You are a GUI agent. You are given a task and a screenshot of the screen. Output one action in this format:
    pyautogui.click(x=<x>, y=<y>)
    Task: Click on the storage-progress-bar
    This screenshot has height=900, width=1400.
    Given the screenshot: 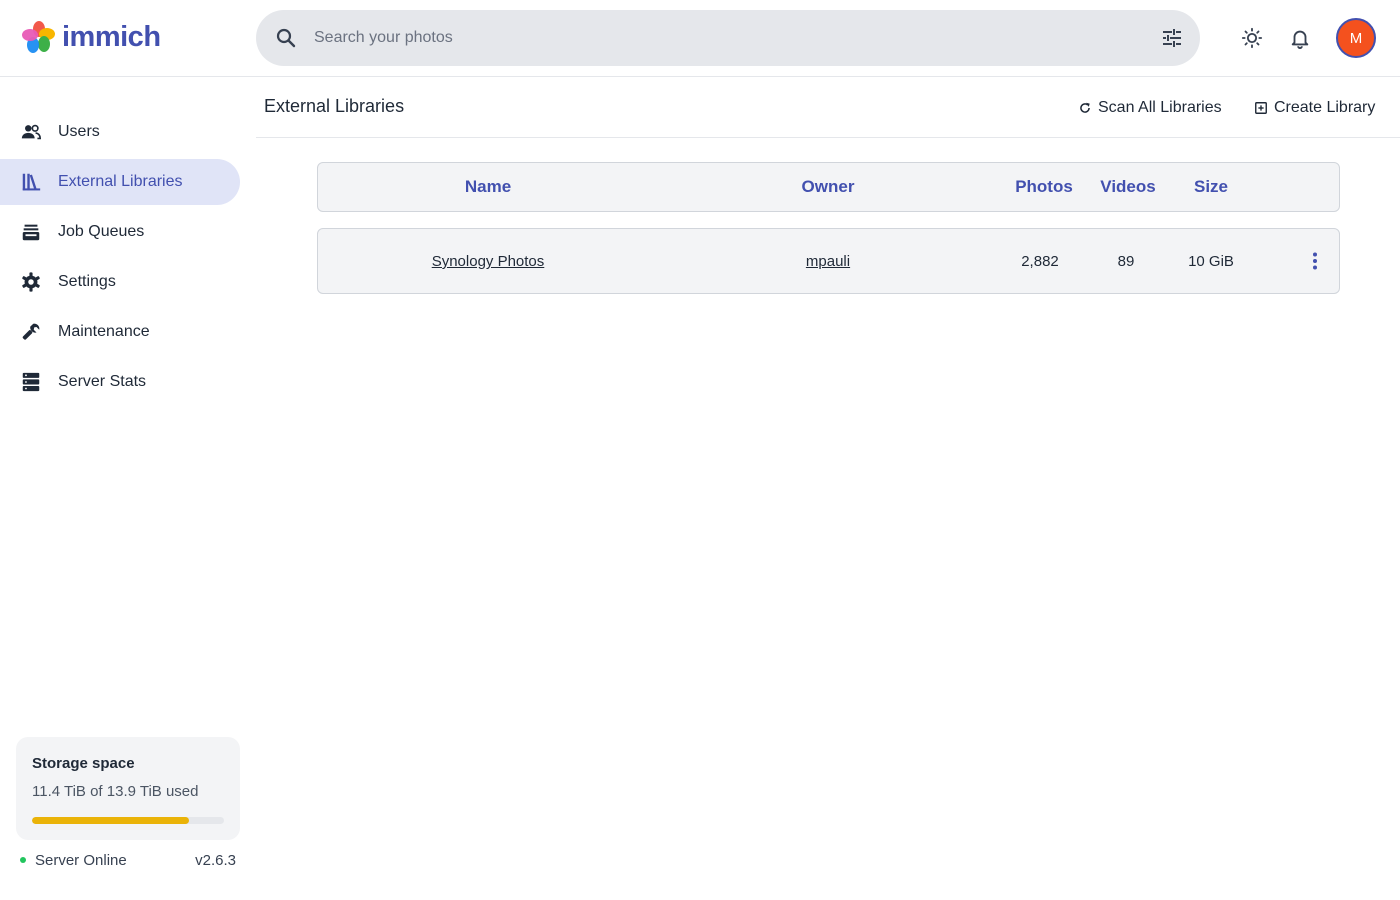 What is the action you would take?
    pyautogui.click(x=128, y=820)
    